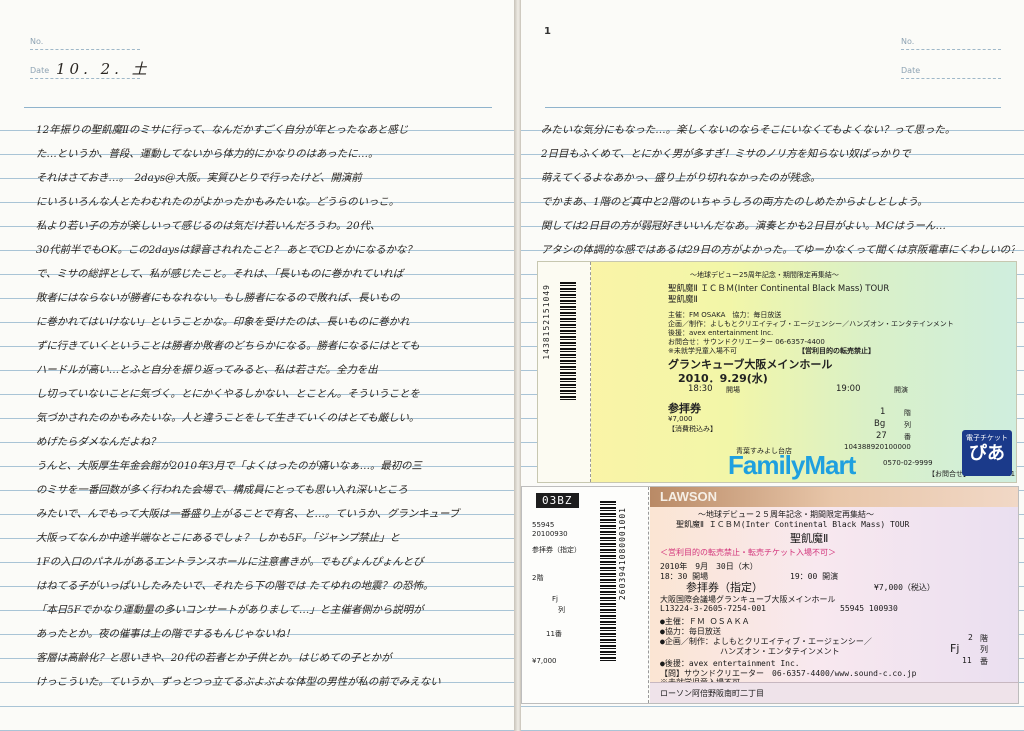  Describe the element at coordinates (681, 178) in the screenshot. I see `text-line: 萌えてくるよなあかっ、盛り上がり切れなかったのが残念。` at that location.